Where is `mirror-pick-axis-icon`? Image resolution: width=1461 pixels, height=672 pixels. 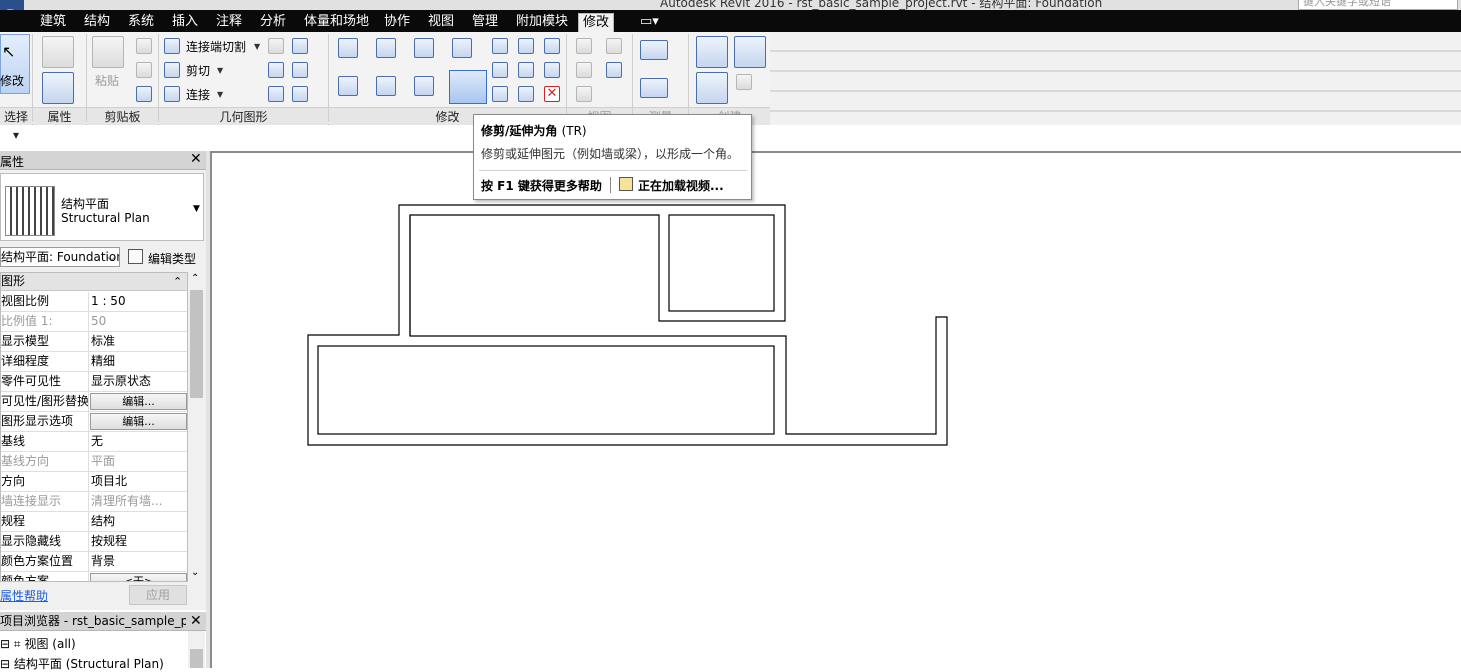
mirror-pick-axis-icon is located at coordinates (424, 48).